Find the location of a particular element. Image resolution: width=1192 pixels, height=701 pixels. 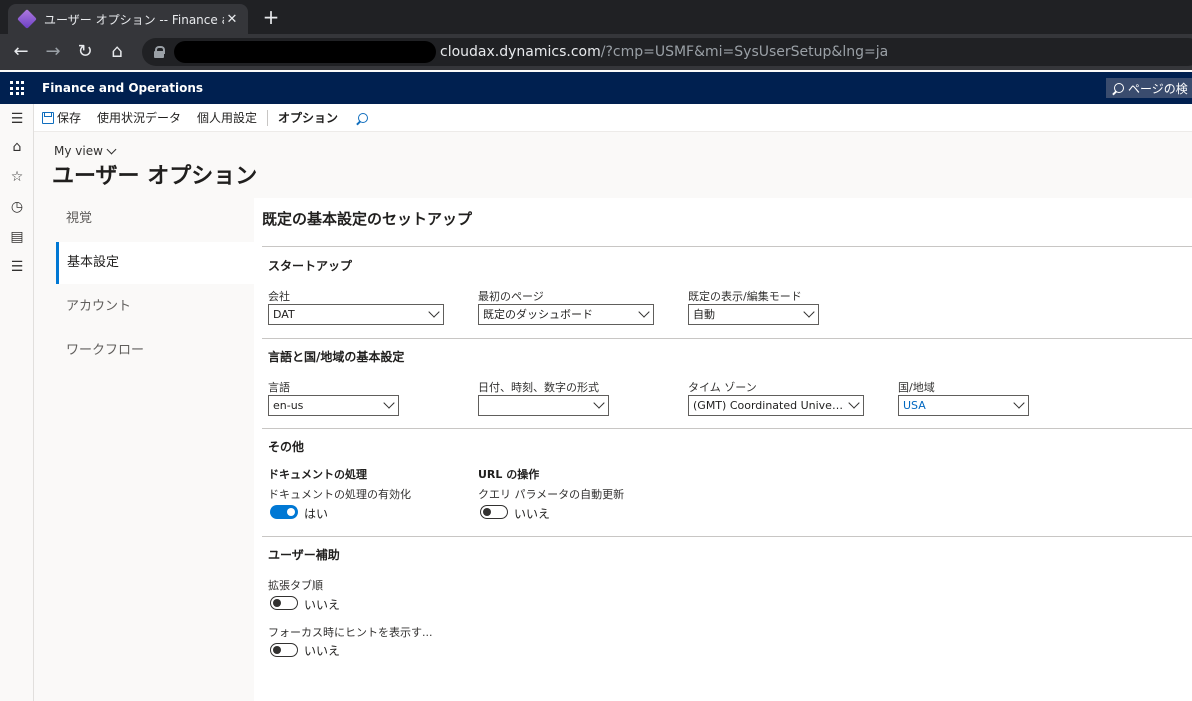

view-edit-mode-combobox: 自動 is located at coordinates (753, 314).